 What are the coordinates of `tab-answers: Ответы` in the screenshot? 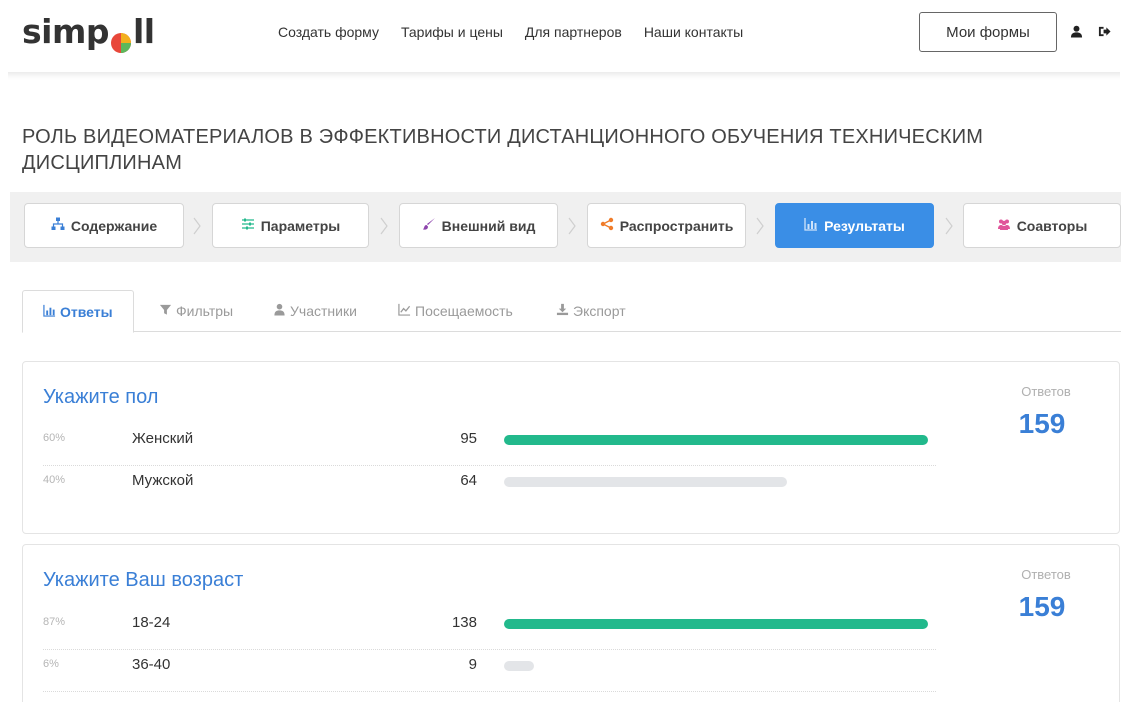 It's located at (78, 311).